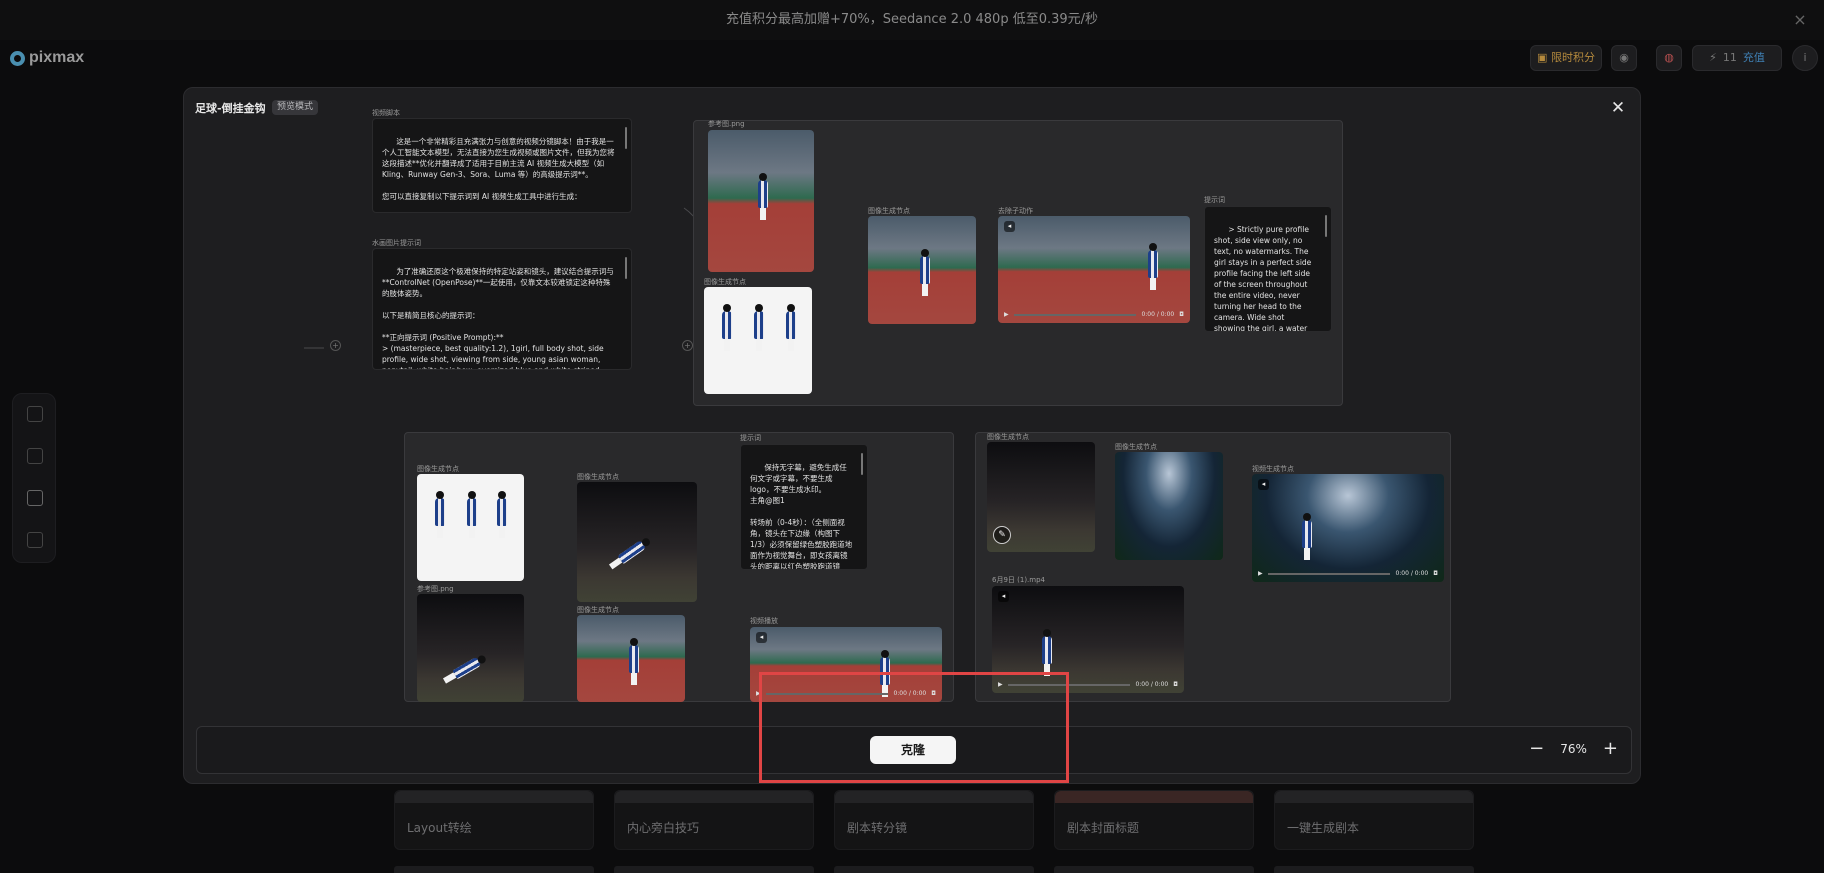  Describe the element at coordinates (1015, 211) in the screenshot. I see `video-1-label: 去除子动作` at that location.